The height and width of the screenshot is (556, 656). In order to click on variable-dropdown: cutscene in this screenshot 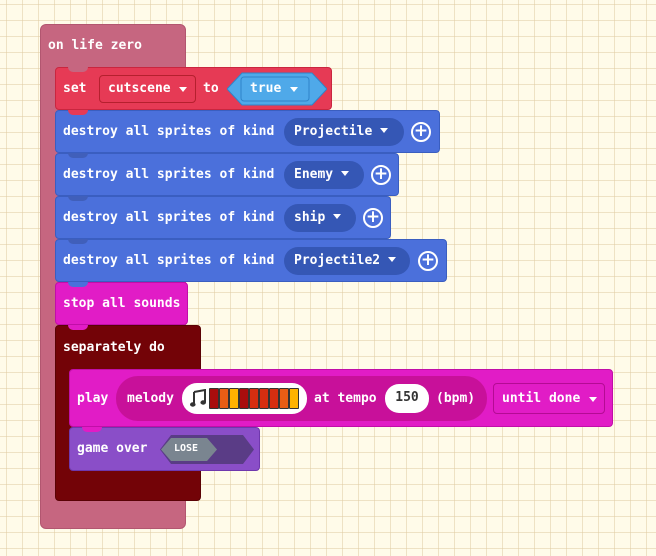, I will do `click(147, 89)`.